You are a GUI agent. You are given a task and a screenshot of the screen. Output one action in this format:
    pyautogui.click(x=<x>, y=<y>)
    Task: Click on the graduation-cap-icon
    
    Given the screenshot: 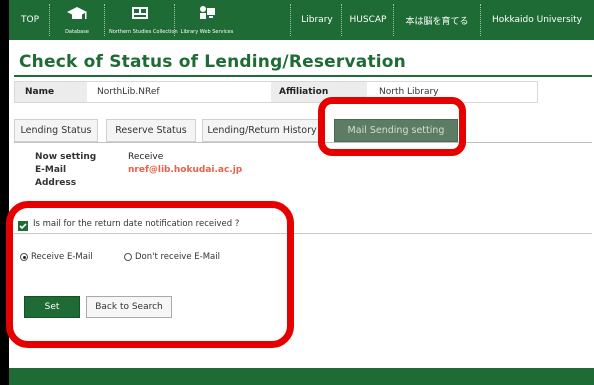 What is the action you would take?
    pyautogui.click(x=77, y=13)
    